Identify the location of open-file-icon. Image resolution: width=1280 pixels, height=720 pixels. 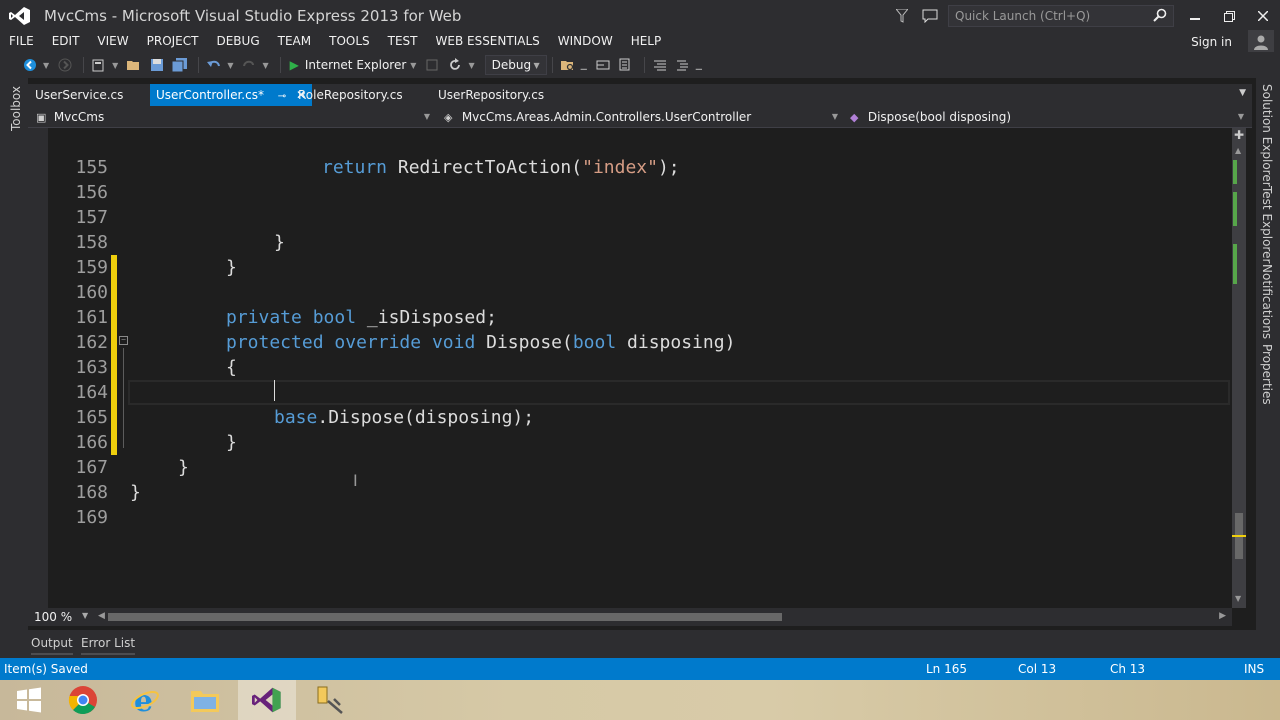
(134, 65).